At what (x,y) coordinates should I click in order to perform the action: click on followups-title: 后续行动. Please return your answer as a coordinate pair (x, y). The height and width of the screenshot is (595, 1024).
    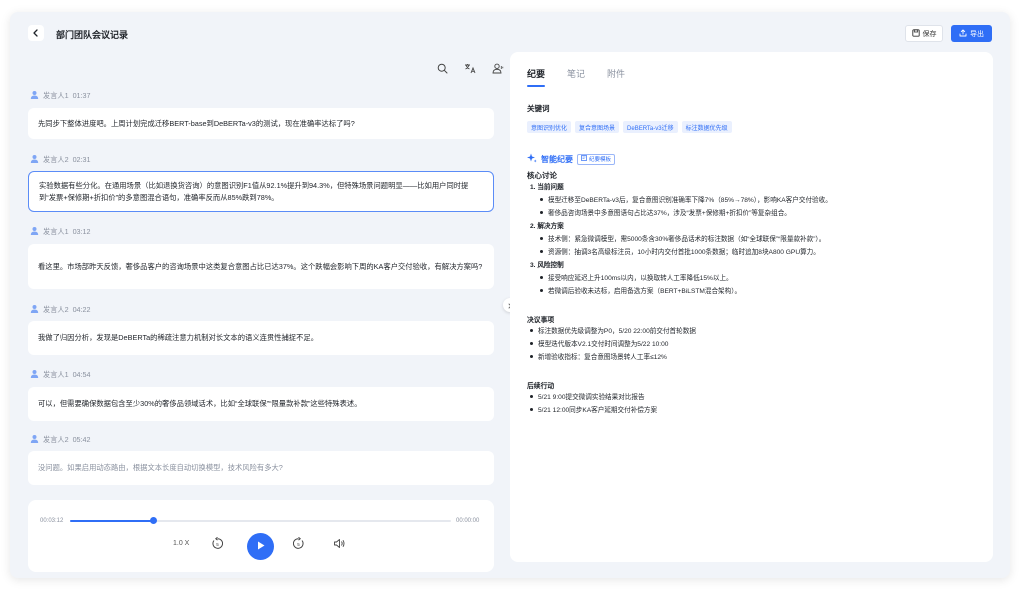
    Looking at the image, I should click on (541, 386).